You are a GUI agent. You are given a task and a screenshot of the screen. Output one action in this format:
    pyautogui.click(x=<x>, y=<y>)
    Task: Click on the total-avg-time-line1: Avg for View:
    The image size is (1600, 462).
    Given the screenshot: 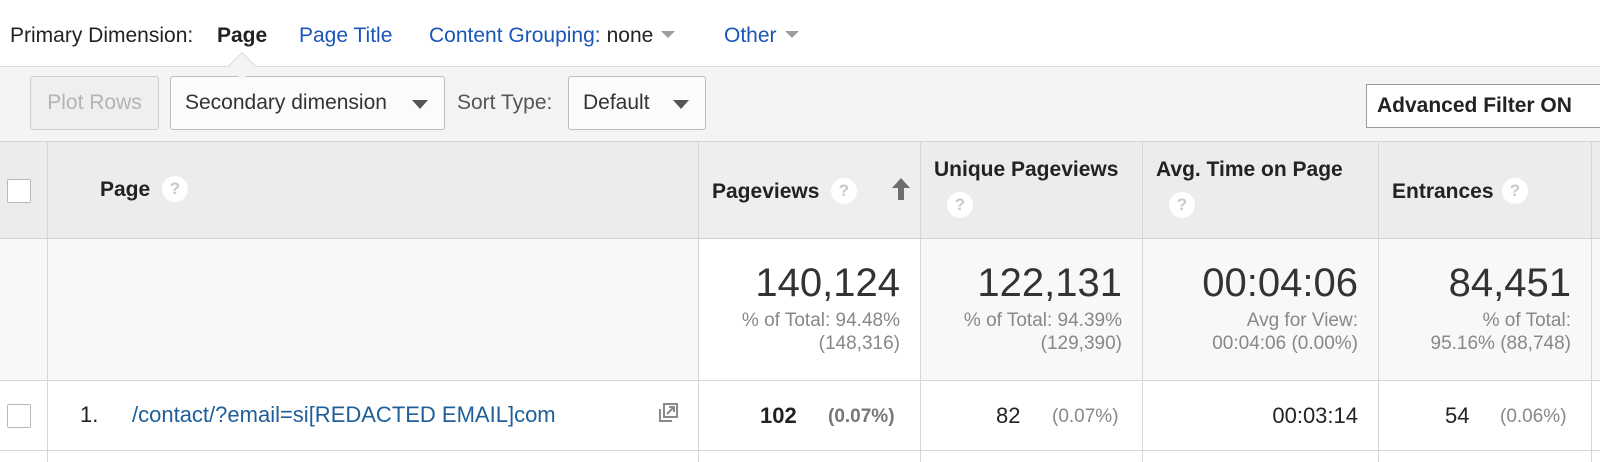 What is the action you would take?
    pyautogui.click(x=1302, y=320)
    